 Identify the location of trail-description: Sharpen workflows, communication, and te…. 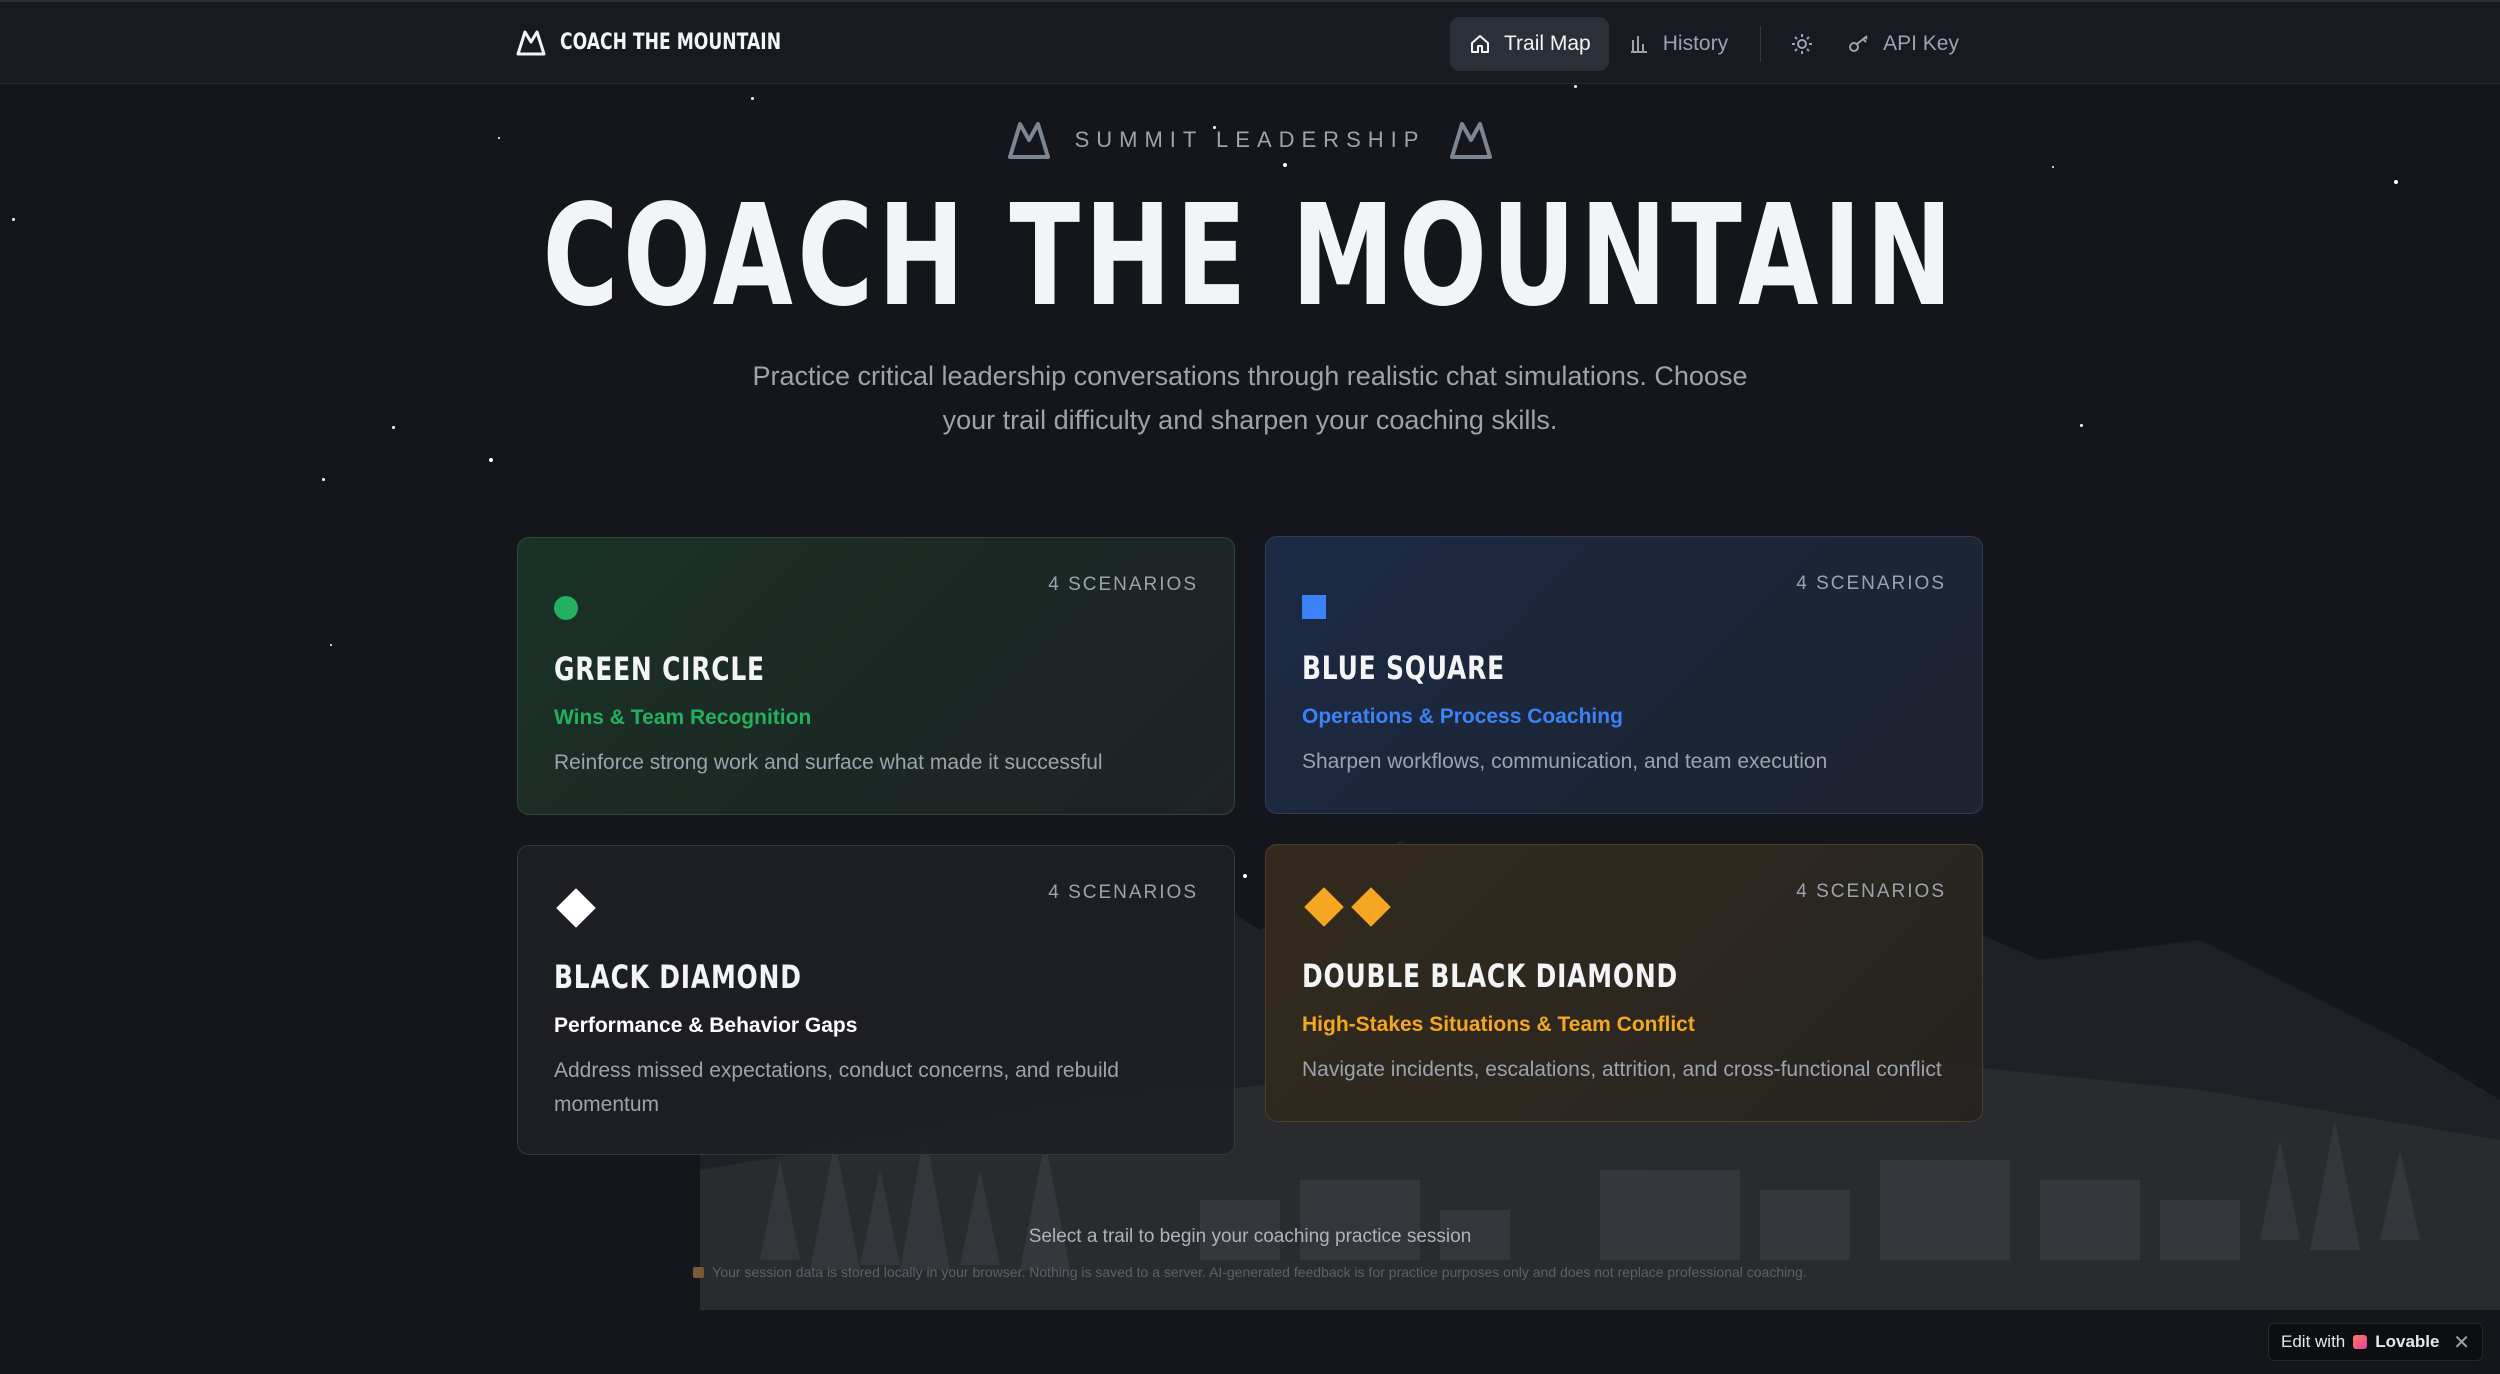
(1565, 761).